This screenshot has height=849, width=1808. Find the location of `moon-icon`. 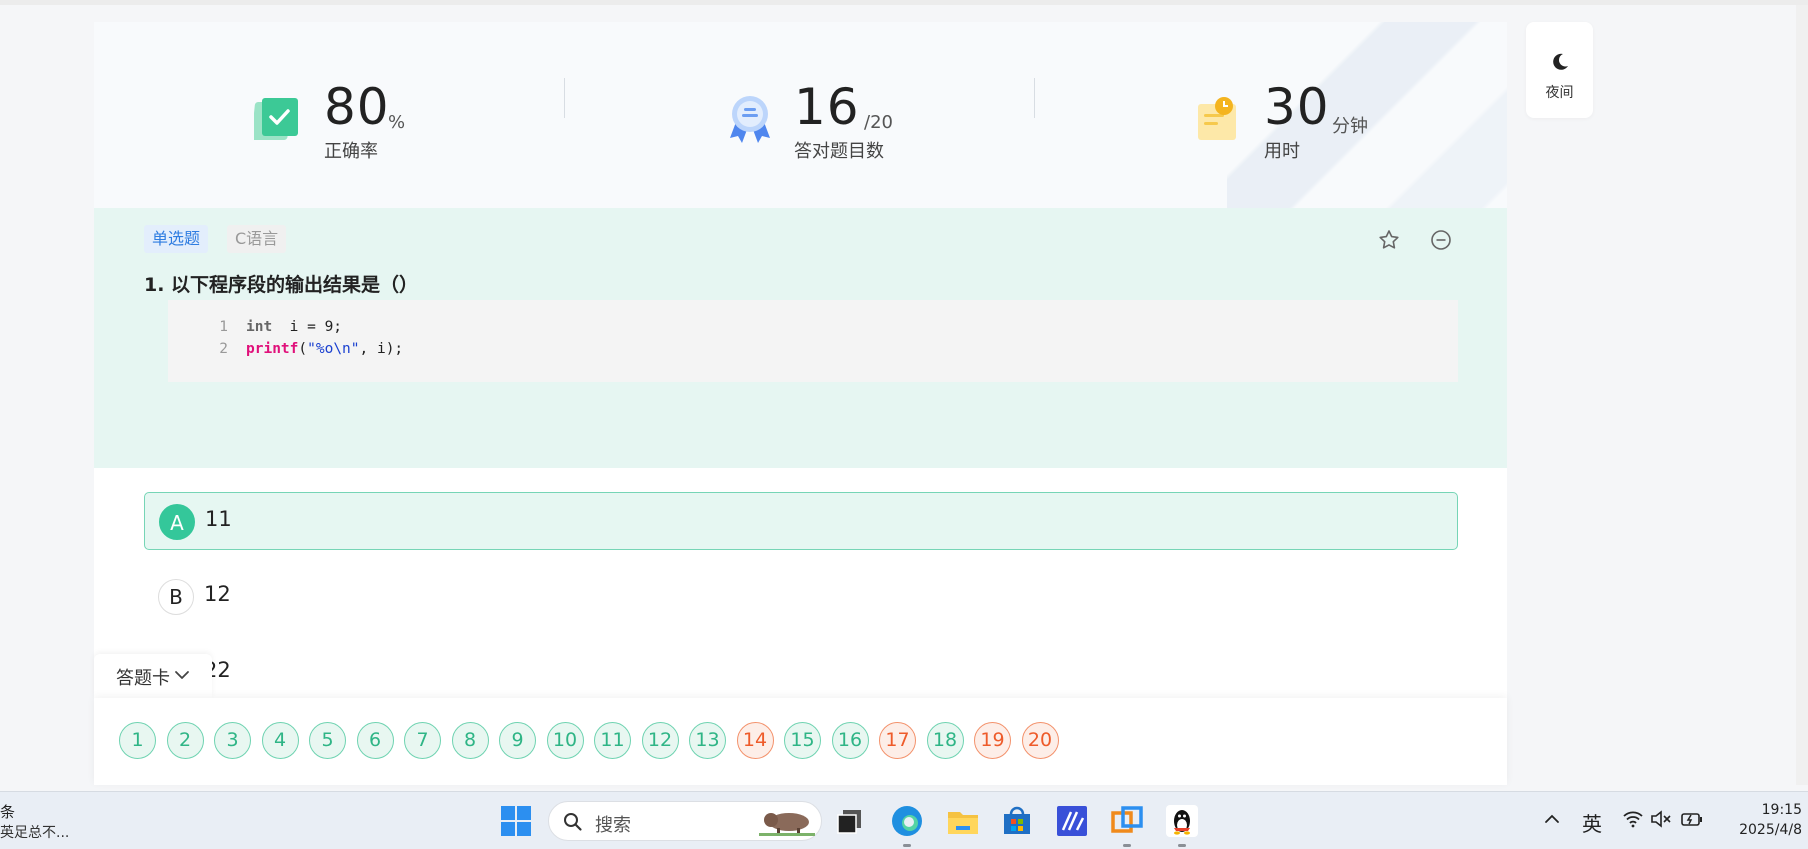

moon-icon is located at coordinates (1560, 61).